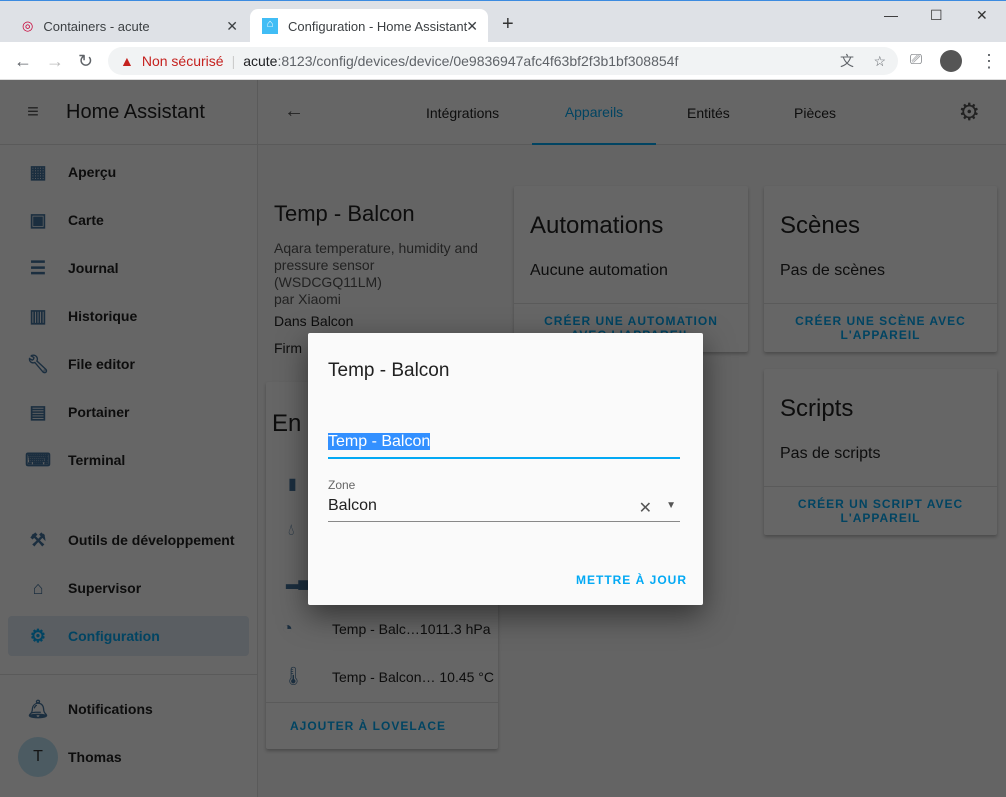 This screenshot has width=1006, height=797. What do you see at coordinates (462, 112) in the screenshot?
I see `tab-integrations: Intégrations` at bounding box center [462, 112].